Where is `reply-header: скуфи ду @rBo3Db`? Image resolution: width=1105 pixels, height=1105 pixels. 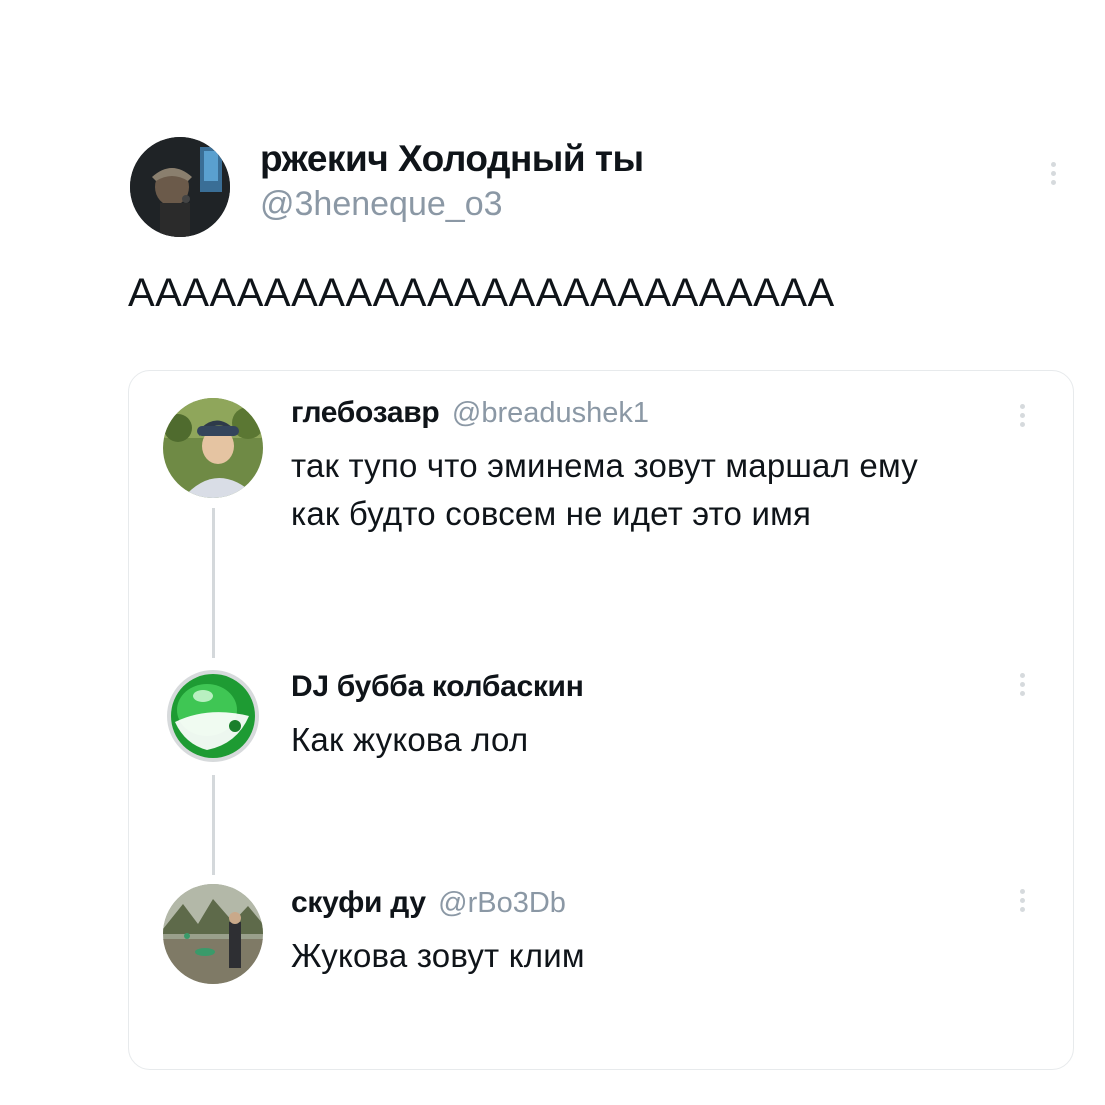 reply-header: скуфи ду @rBo3Db is located at coordinates (438, 905).